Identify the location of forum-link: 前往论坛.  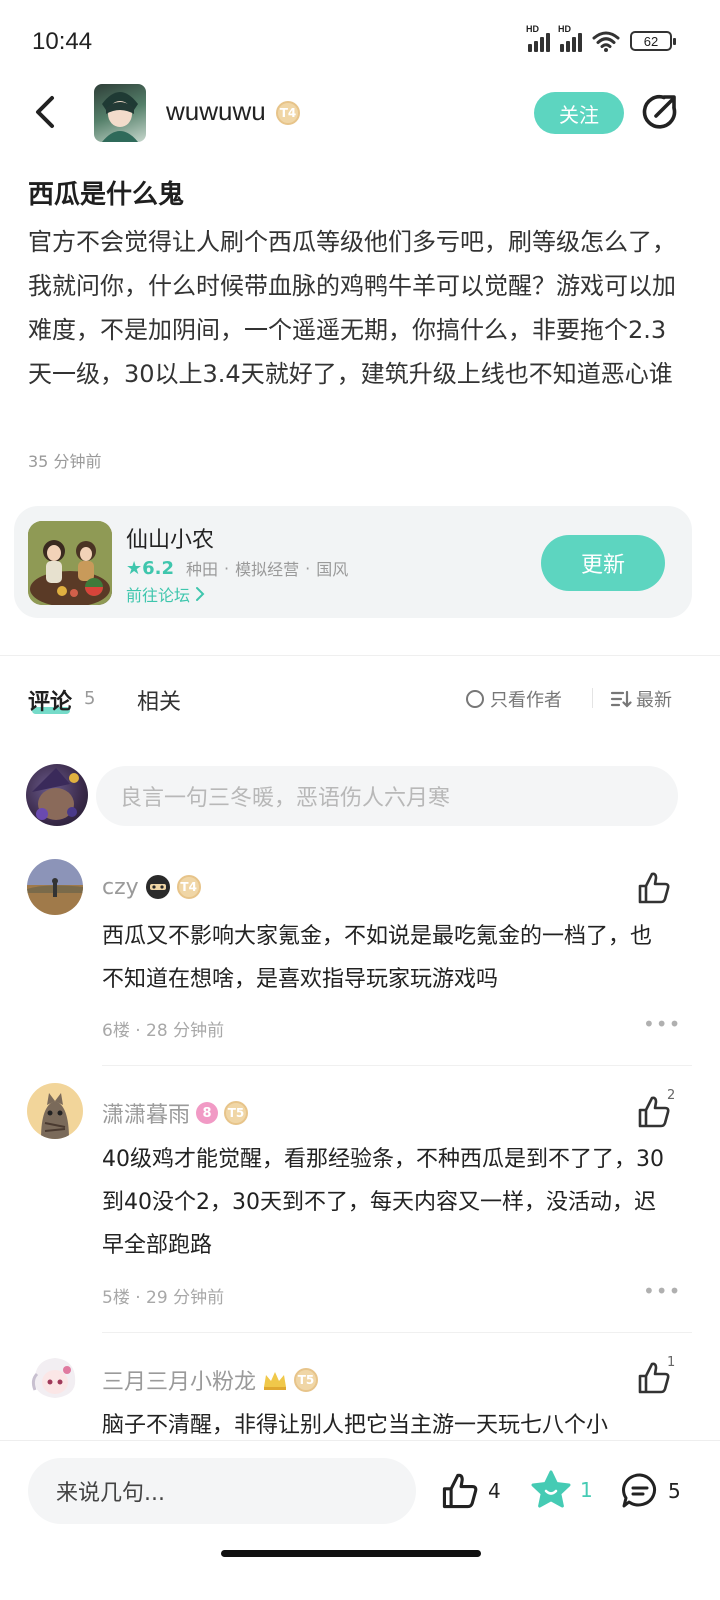
(166, 594).